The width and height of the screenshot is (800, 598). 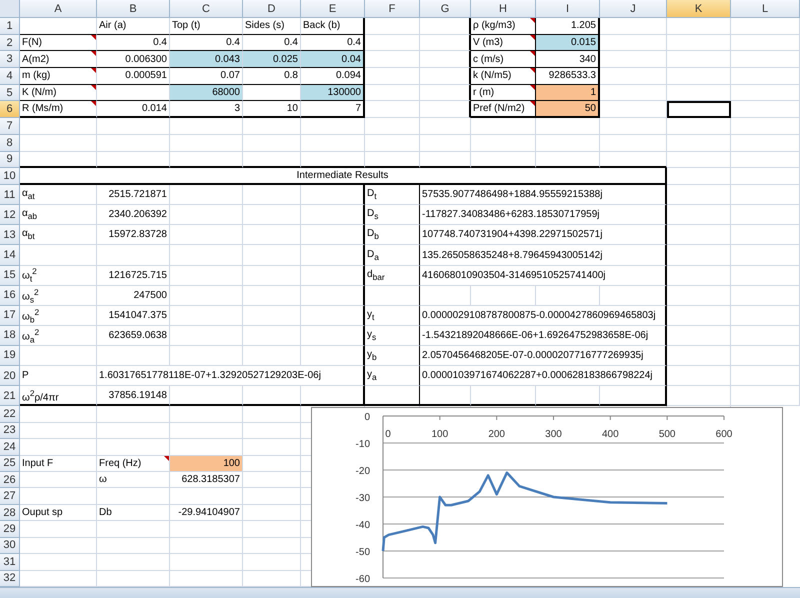 I want to click on table-cell: 0.0000103971674062287+0.000628183866798224j, so click(x=543, y=376).